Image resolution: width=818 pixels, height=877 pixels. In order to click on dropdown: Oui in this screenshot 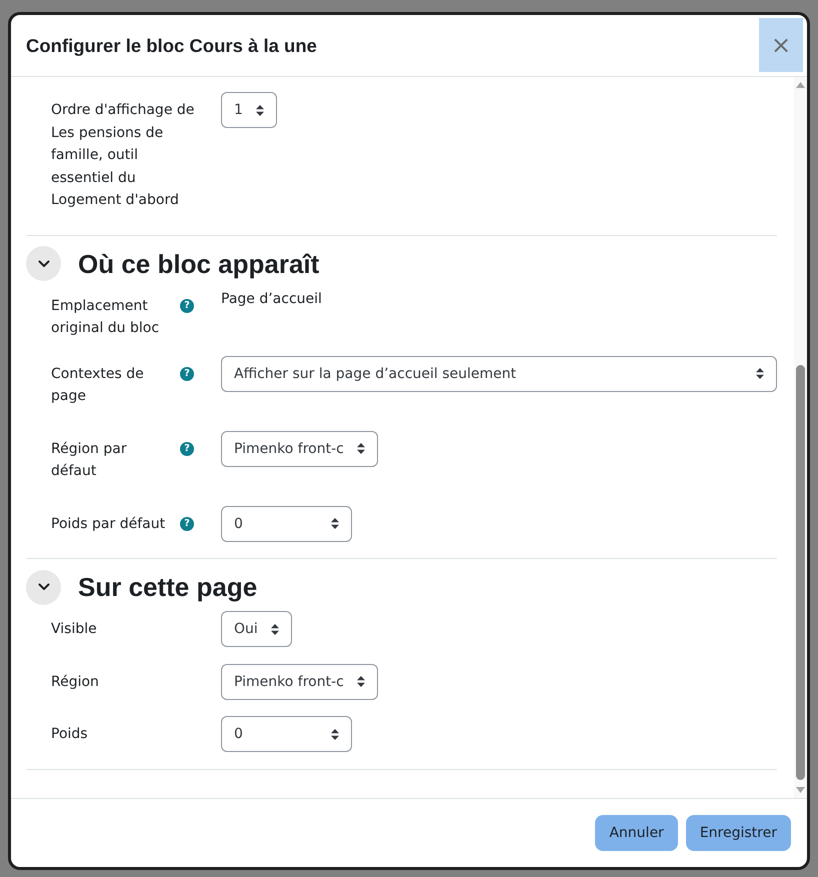, I will do `click(256, 629)`.